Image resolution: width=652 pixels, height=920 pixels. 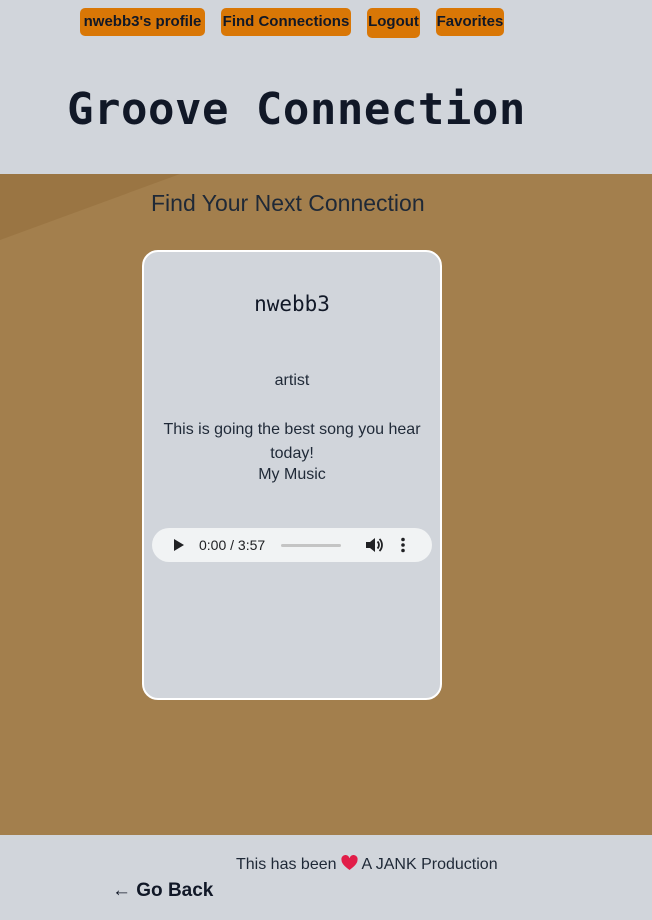 I want to click on heart-icon, so click(x=349, y=862).